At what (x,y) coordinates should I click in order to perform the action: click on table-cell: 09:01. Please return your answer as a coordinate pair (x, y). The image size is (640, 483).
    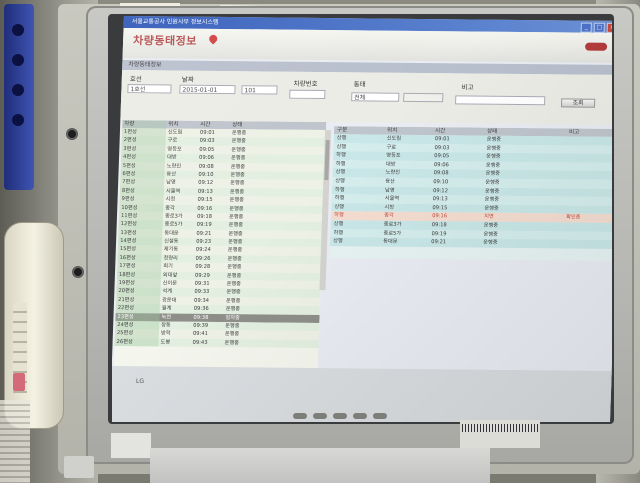
    Looking at the image, I should click on (207, 132).